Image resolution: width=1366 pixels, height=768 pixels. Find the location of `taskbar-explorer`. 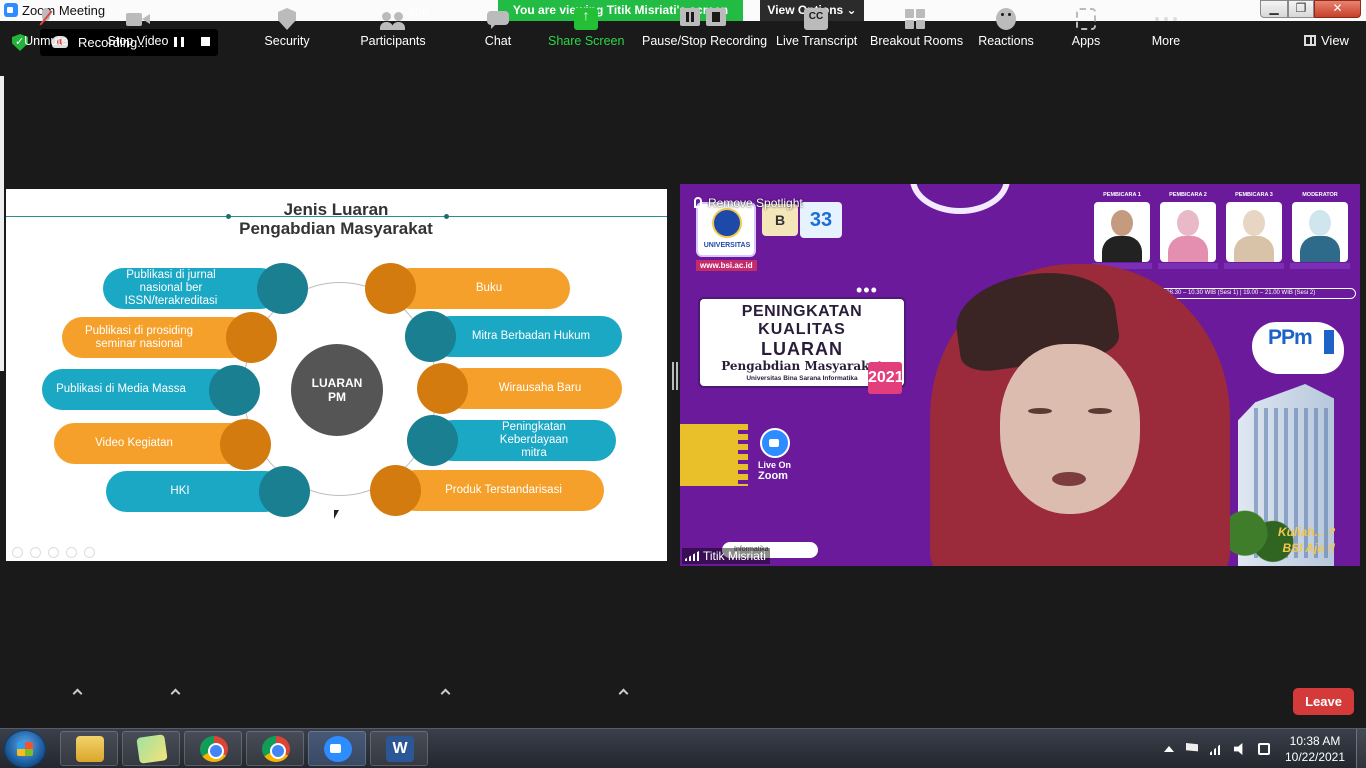

taskbar-explorer is located at coordinates (89, 748).